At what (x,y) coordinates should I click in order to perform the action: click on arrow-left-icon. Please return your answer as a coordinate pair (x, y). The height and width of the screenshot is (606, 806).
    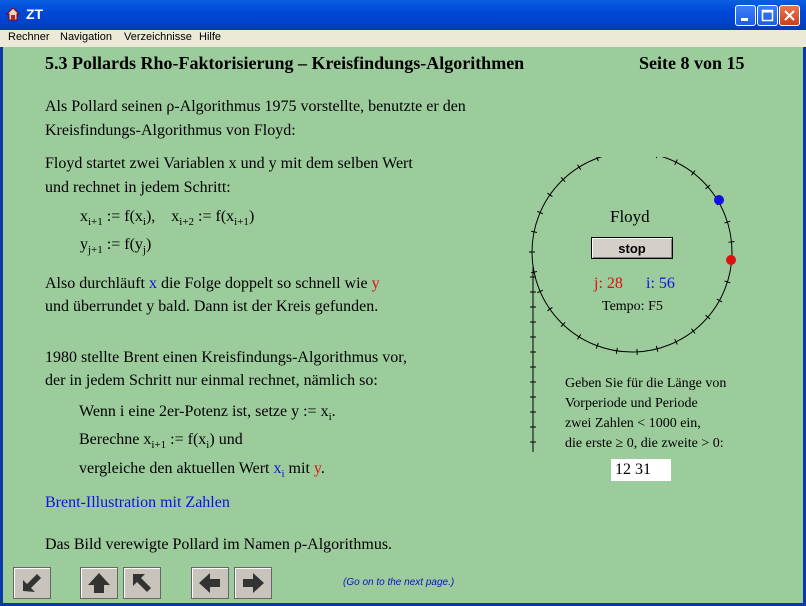
    Looking at the image, I should click on (209, 583).